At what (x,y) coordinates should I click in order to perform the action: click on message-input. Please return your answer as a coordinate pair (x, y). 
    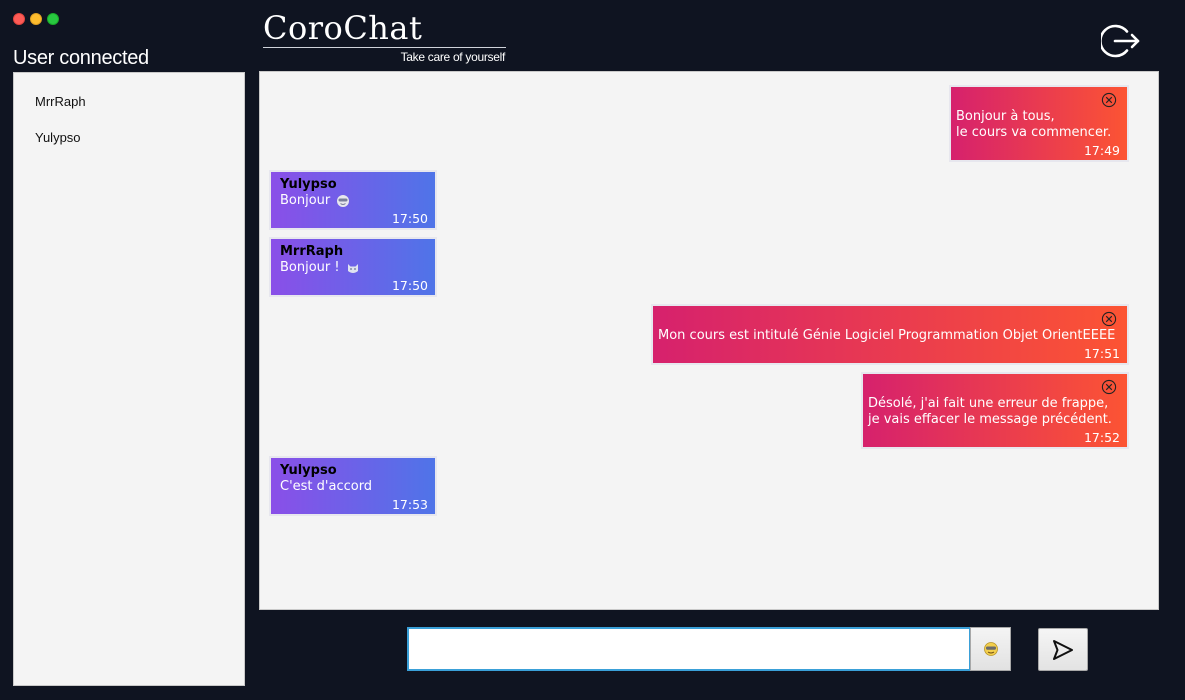
    Looking at the image, I should click on (689, 649).